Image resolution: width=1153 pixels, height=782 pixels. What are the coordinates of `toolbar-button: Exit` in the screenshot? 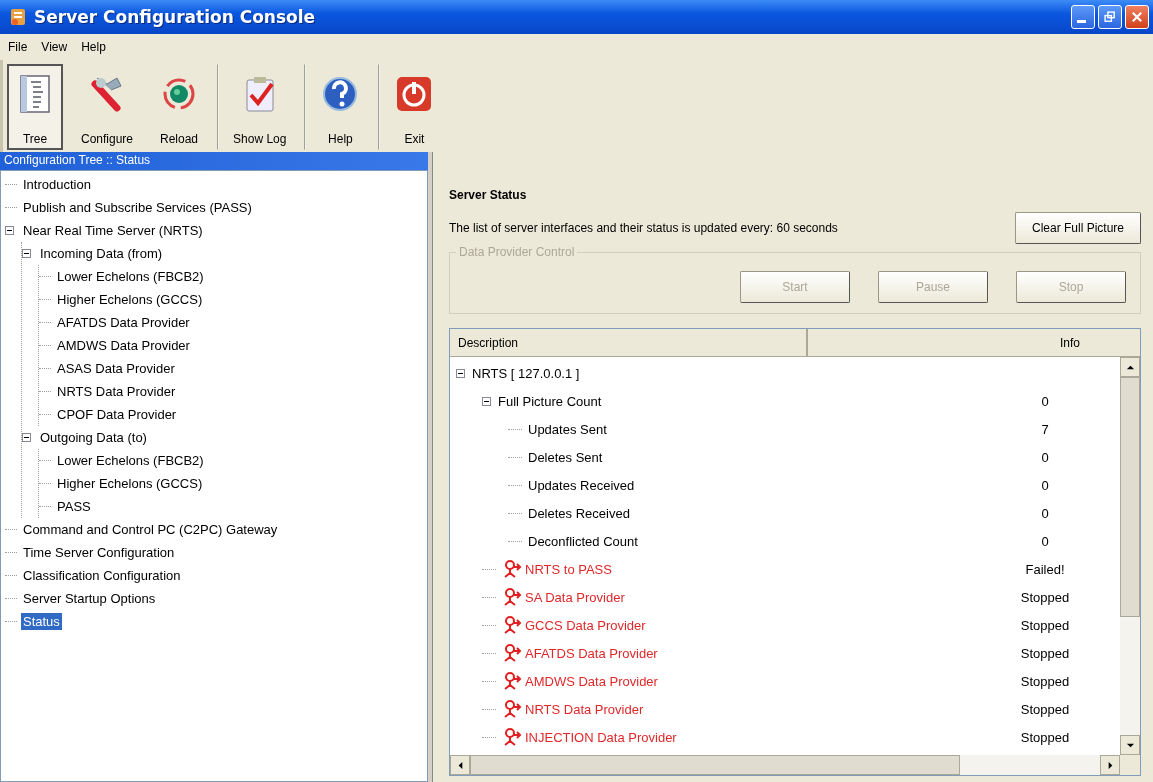 It's located at (410, 107).